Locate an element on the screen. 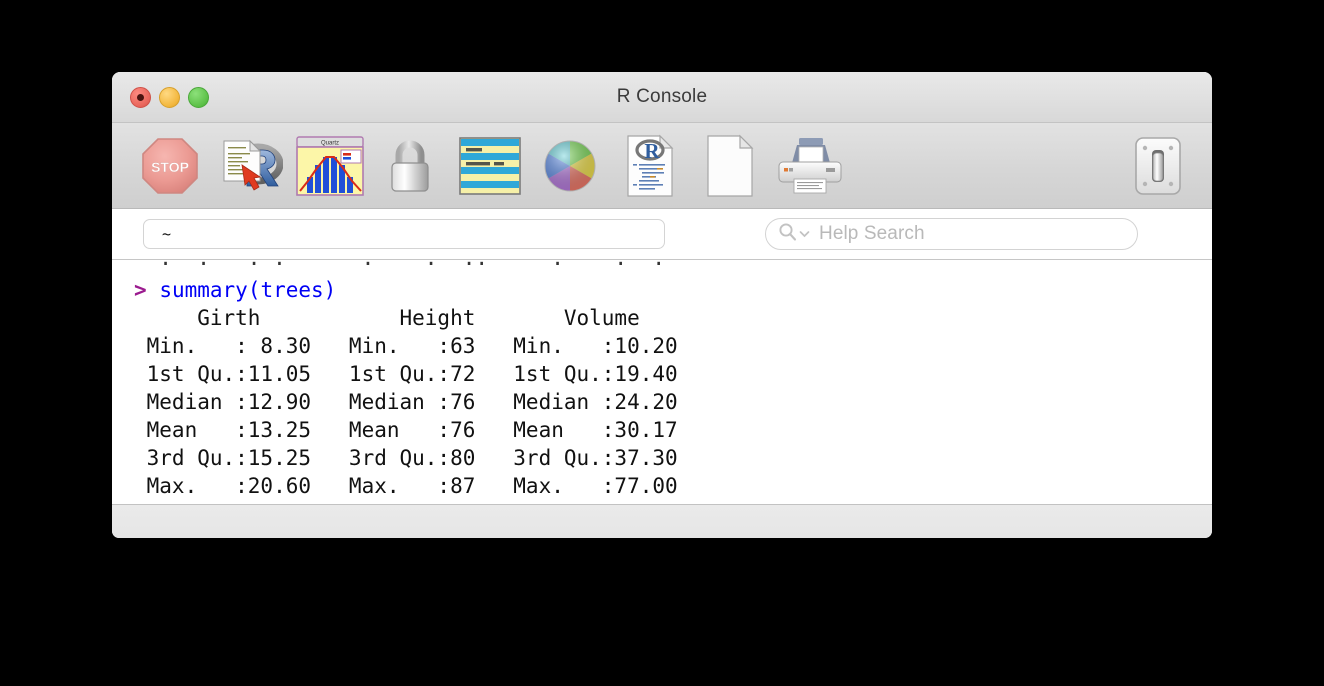  console-command-line: > summary(trees) is located at coordinates (673, 290).